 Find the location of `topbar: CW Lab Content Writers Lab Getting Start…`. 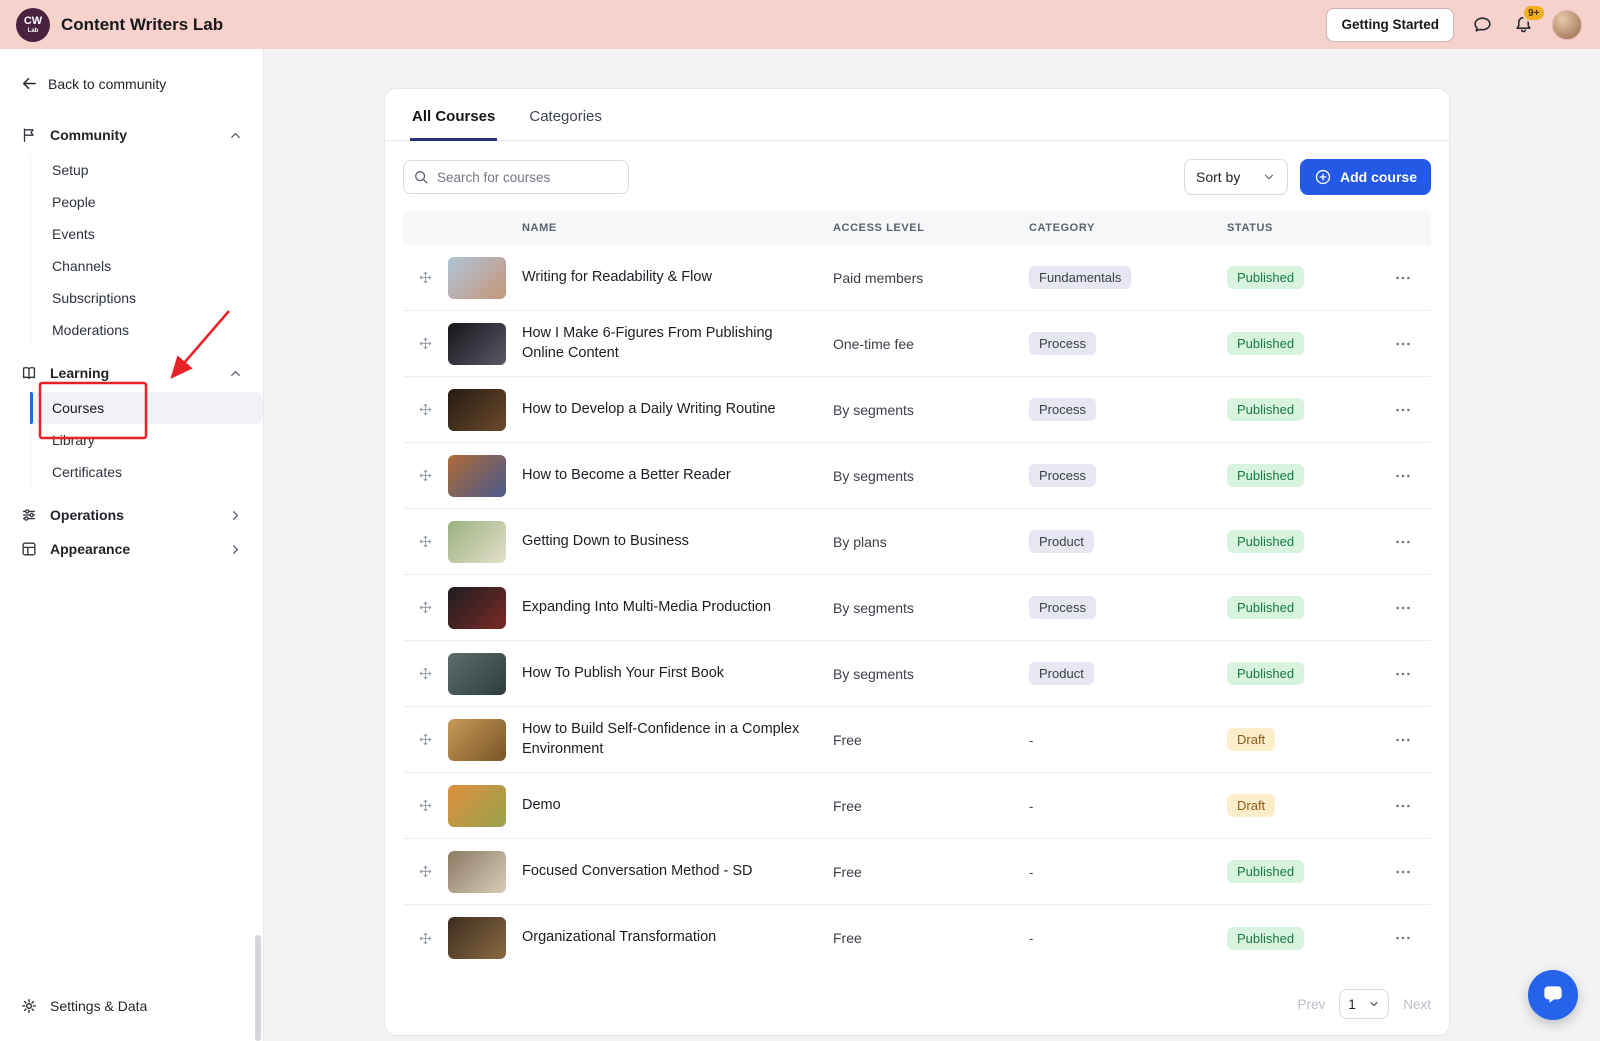

topbar: CW Lab Content Writers Lab Getting Start… is located at coordinates (800, 24).